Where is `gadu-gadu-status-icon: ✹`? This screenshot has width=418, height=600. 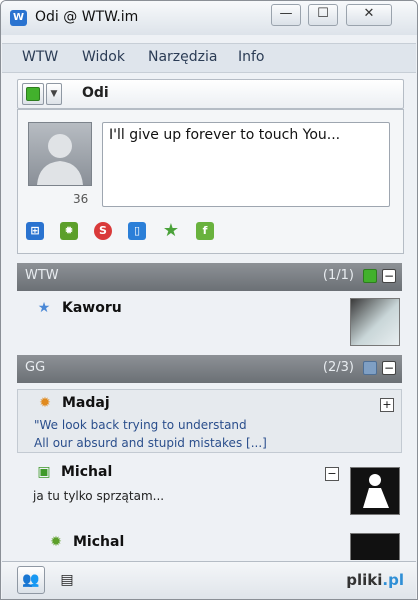
gadu-gadu-status-icon: ✹ is located at coordinates (56, 542).